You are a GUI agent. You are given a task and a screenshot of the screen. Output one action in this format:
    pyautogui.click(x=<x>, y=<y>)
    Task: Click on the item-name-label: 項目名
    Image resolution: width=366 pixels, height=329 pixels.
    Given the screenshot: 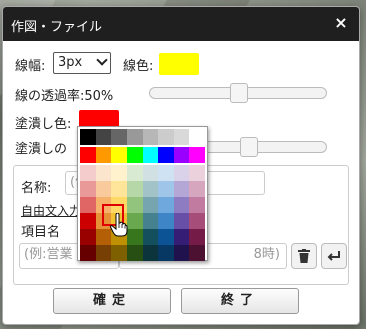 What is the action you would take?
    pyautogui.click(x=41, y=232)
    